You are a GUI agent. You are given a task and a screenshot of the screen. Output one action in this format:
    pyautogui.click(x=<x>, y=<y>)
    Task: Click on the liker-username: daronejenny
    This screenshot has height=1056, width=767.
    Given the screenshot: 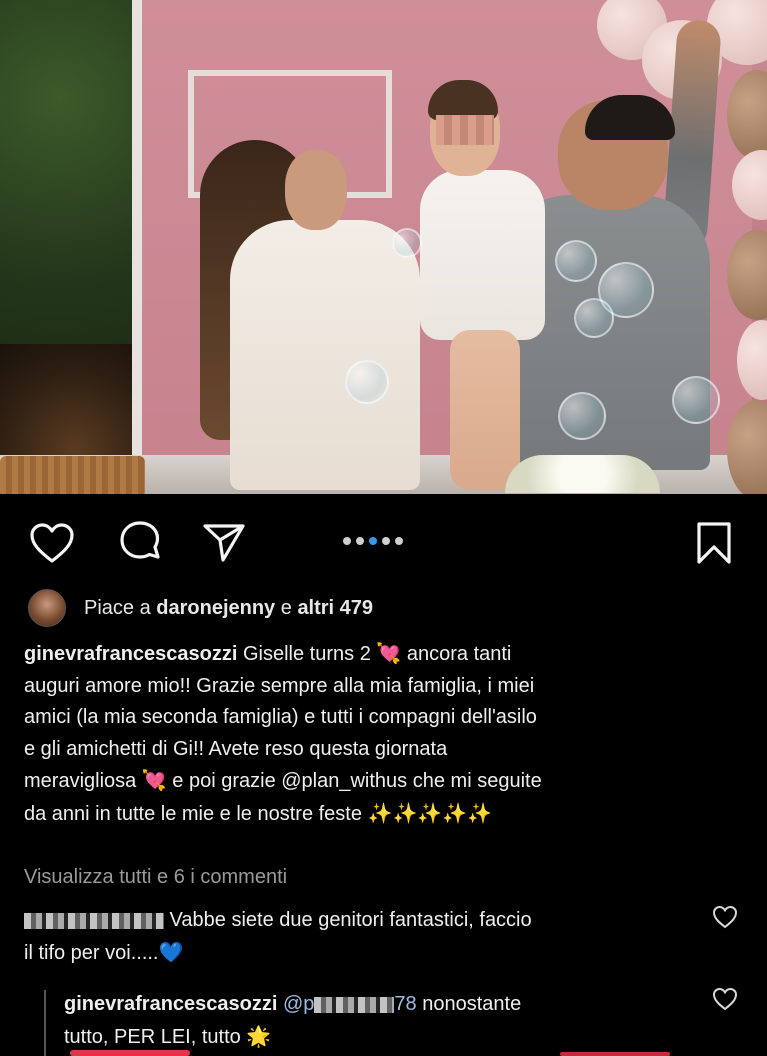 What is the action you would take?
    pyautogui.click(x=215, y=608)
    